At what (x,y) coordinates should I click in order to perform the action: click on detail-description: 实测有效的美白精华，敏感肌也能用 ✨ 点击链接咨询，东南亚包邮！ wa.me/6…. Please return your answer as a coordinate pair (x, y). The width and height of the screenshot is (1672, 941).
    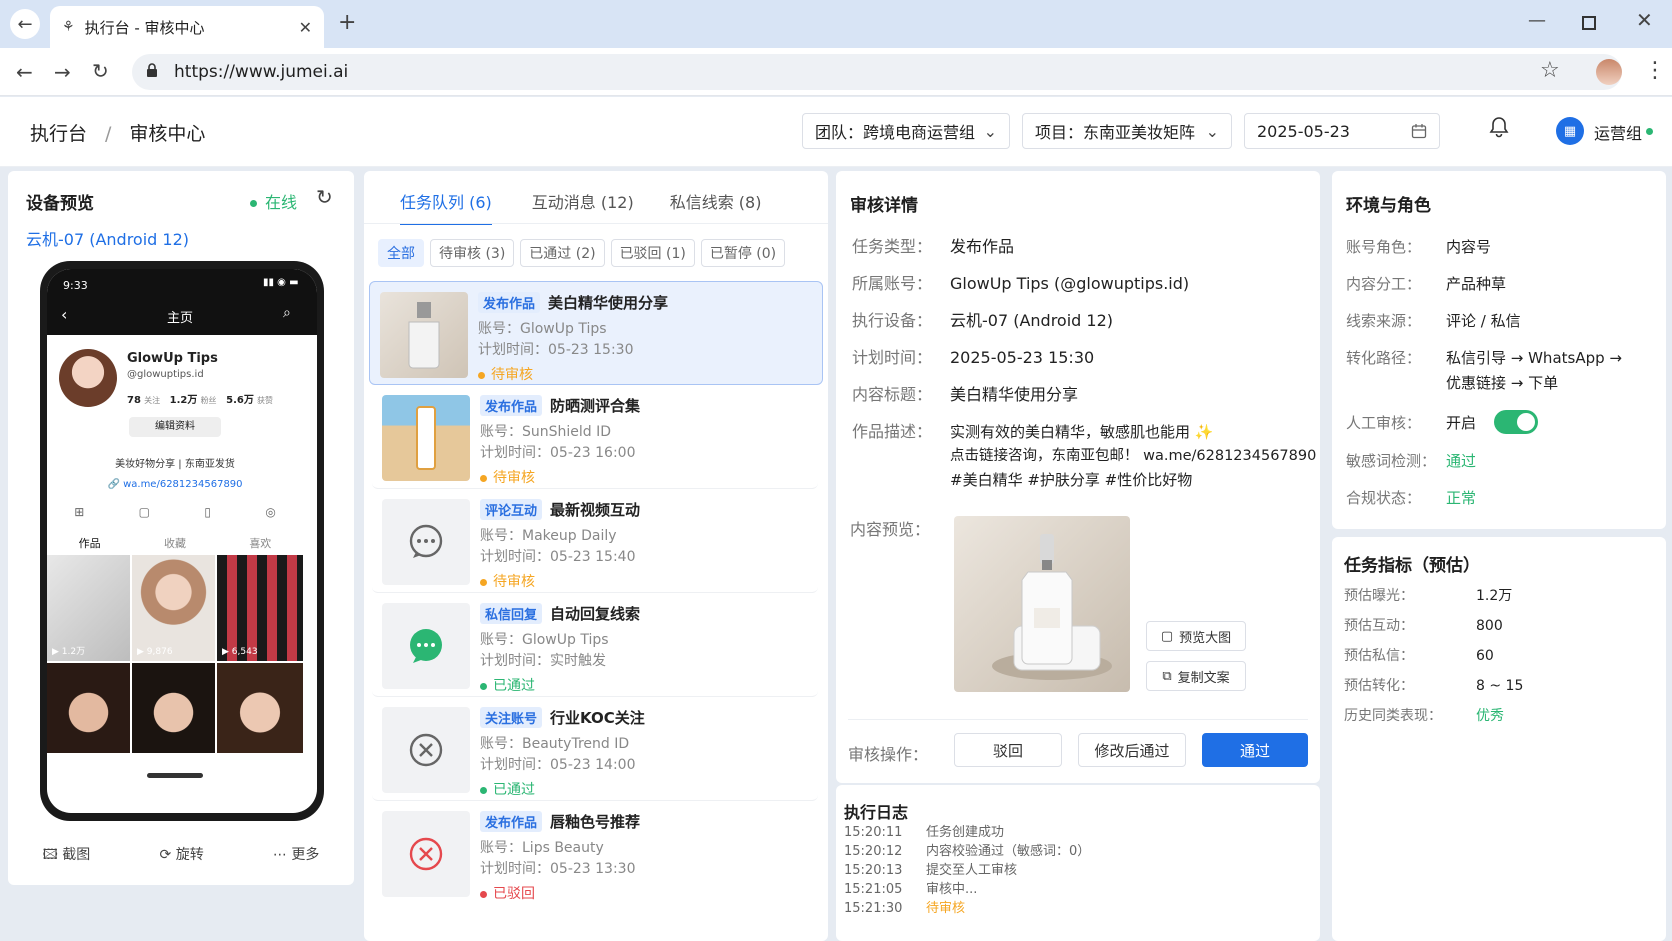
    Looking at the image, I should click on (1133, 456).